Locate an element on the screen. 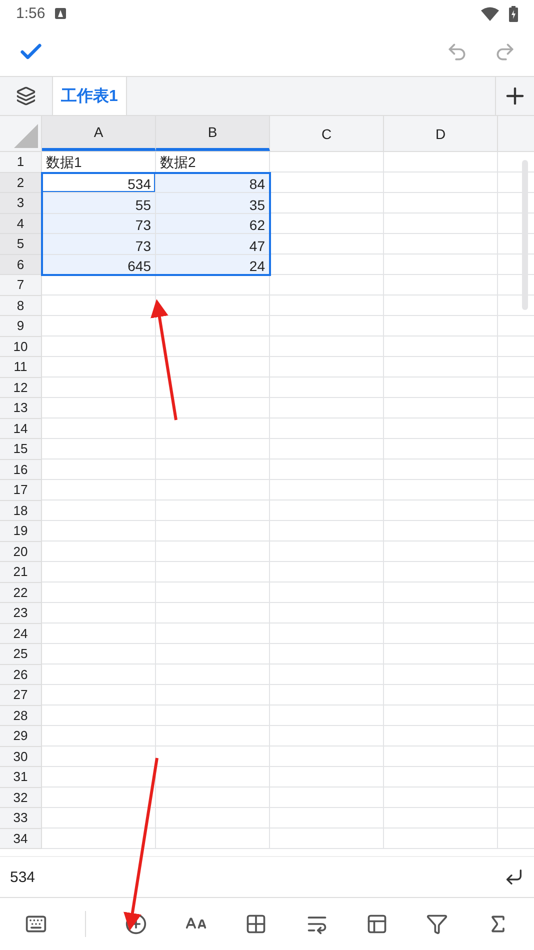 The height and width of the screenshot is (950, 534). sheet-tab: 工作表1 is located at coordinates (90, 96).